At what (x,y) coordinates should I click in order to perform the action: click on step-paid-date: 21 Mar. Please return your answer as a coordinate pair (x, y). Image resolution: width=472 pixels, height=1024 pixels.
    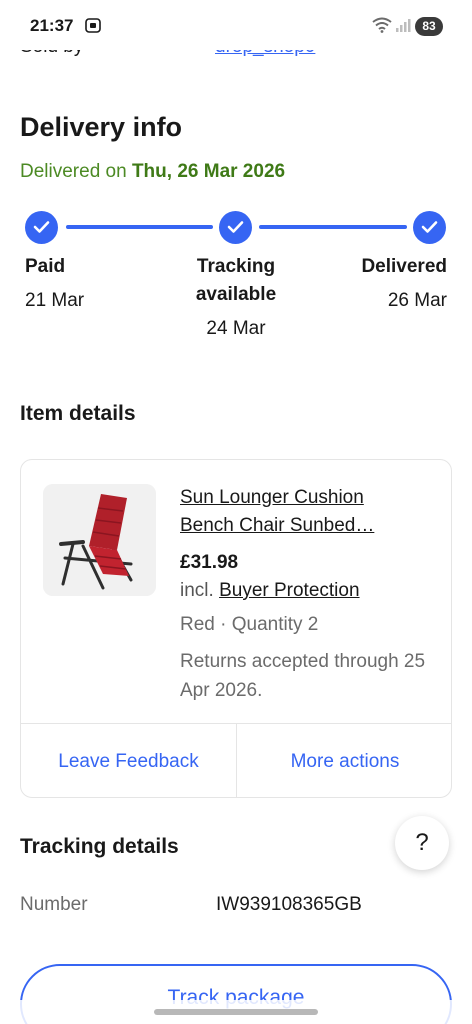
    Looking at the image, I should click on (55, 300).